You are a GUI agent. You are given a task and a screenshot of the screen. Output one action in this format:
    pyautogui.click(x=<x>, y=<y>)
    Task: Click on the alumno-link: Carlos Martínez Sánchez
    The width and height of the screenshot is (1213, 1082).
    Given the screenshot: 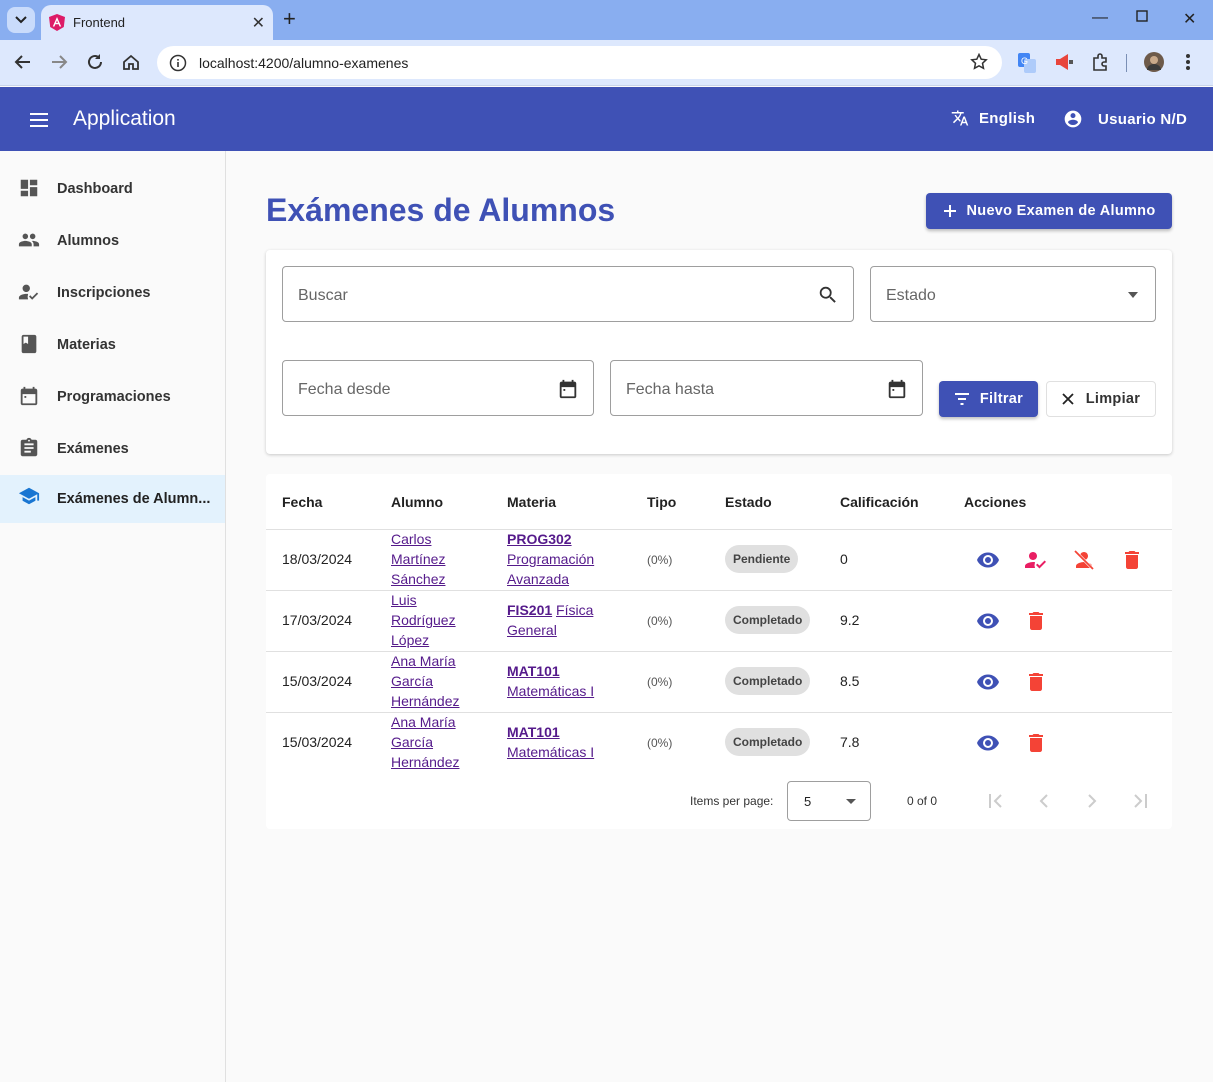 What is the action you would take?
    pyautogui.click(x=418, y=559)
    